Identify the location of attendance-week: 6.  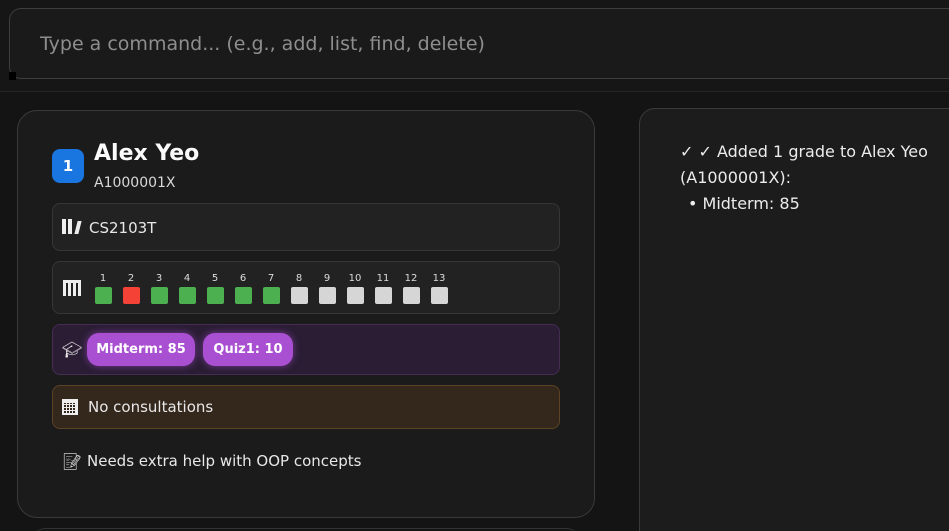
(243, 288).